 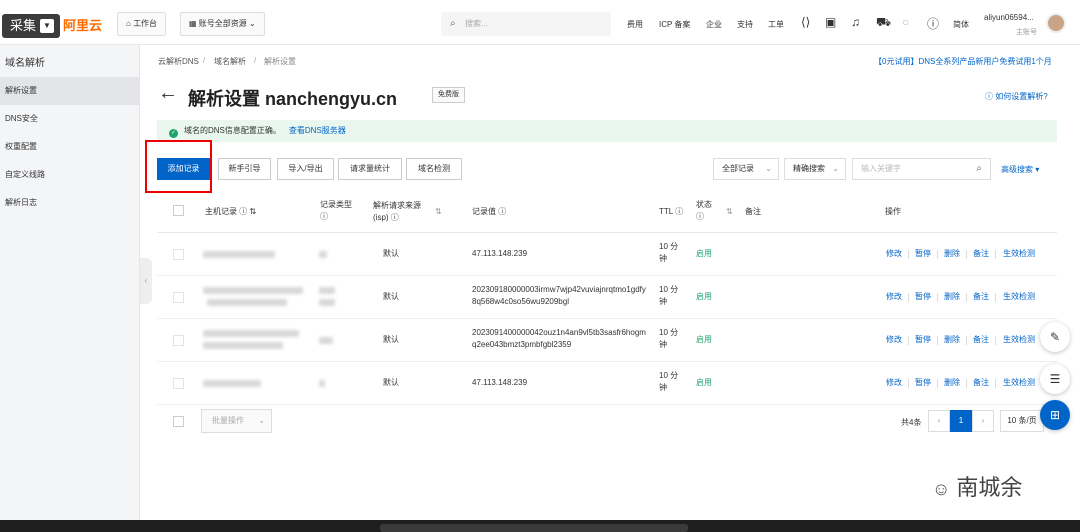 I want to click on workbench-label: 工作台, so click(x=145, y=23).